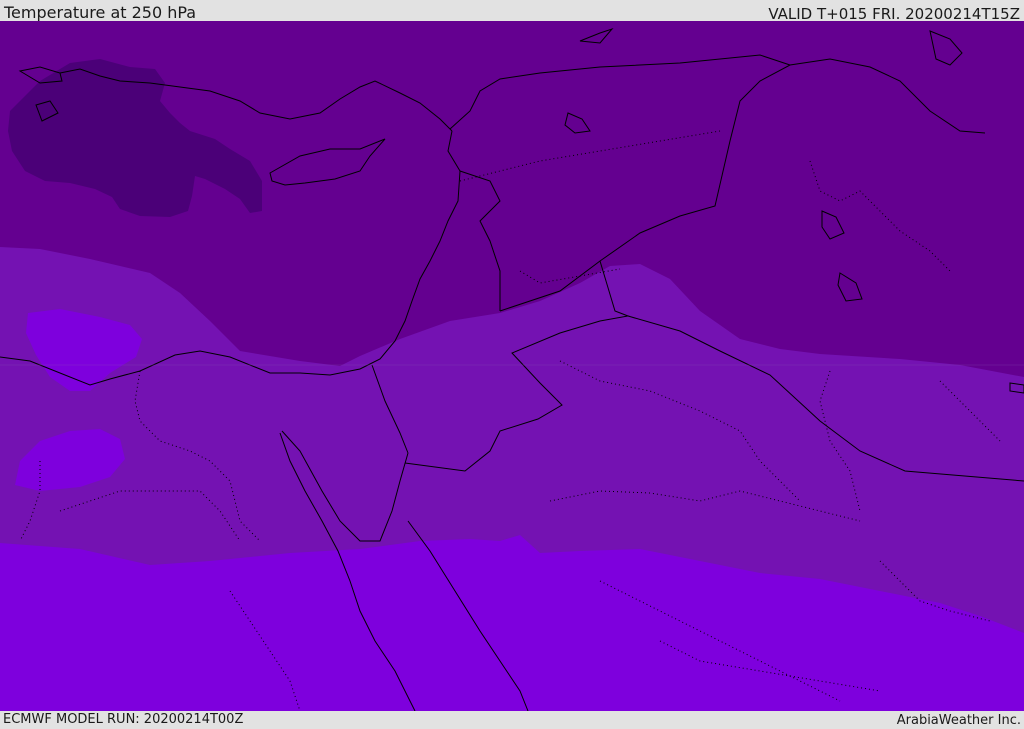 The width and height of the screenshot is (1024, 729). What do you see at coordinates (100, 12) in the screenshot?
I see `map-title: Temperature at 250 hPa` at bounding box center [100, 12].